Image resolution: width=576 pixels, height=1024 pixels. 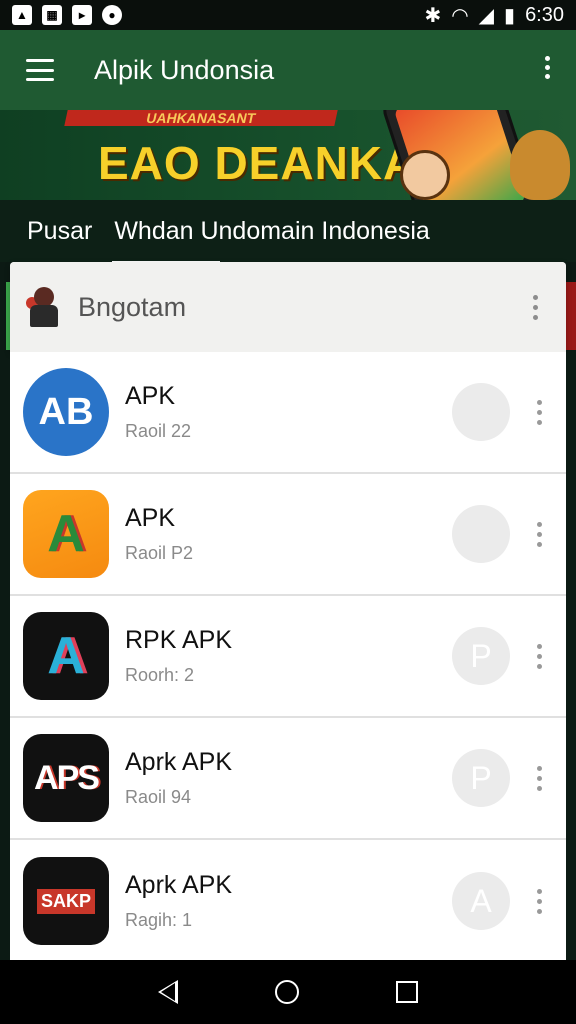 What do you see at coordinates (66, 412) in the screenshot?
I see `app-icon-ab: AB` at bounding box center [66, 412].